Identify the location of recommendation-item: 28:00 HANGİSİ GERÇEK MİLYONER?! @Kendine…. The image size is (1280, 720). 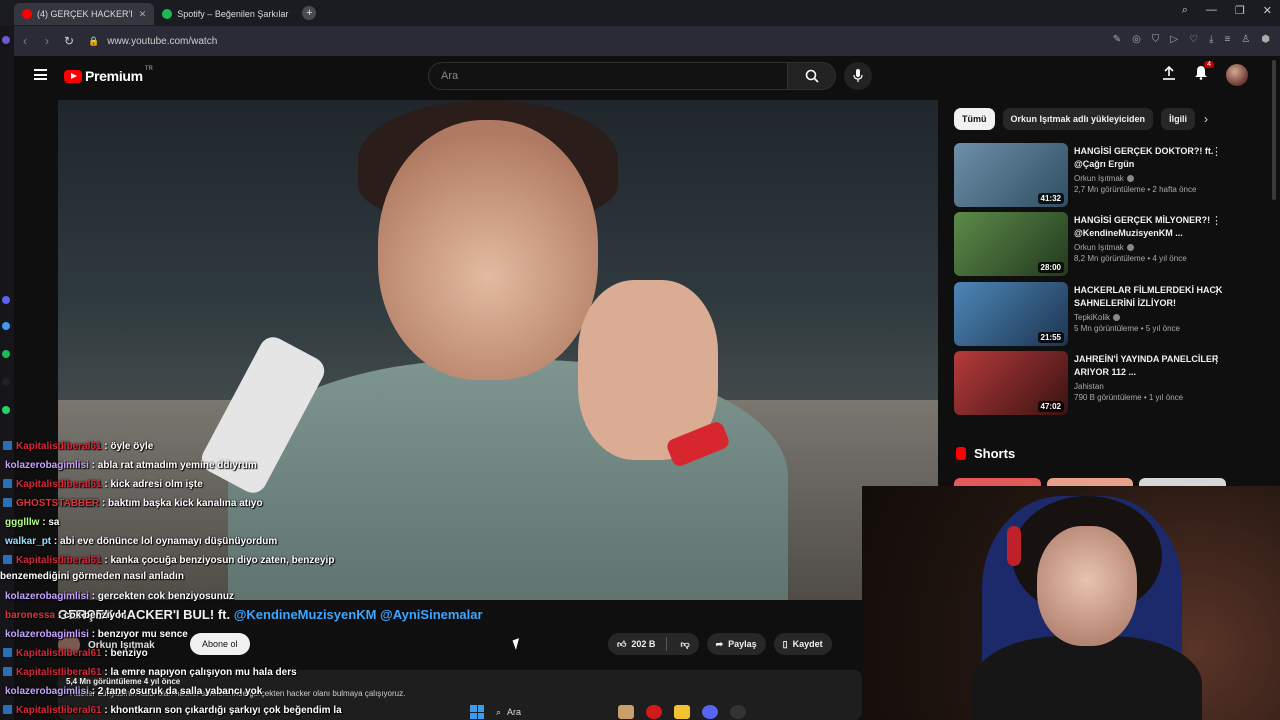
(1099, 244).